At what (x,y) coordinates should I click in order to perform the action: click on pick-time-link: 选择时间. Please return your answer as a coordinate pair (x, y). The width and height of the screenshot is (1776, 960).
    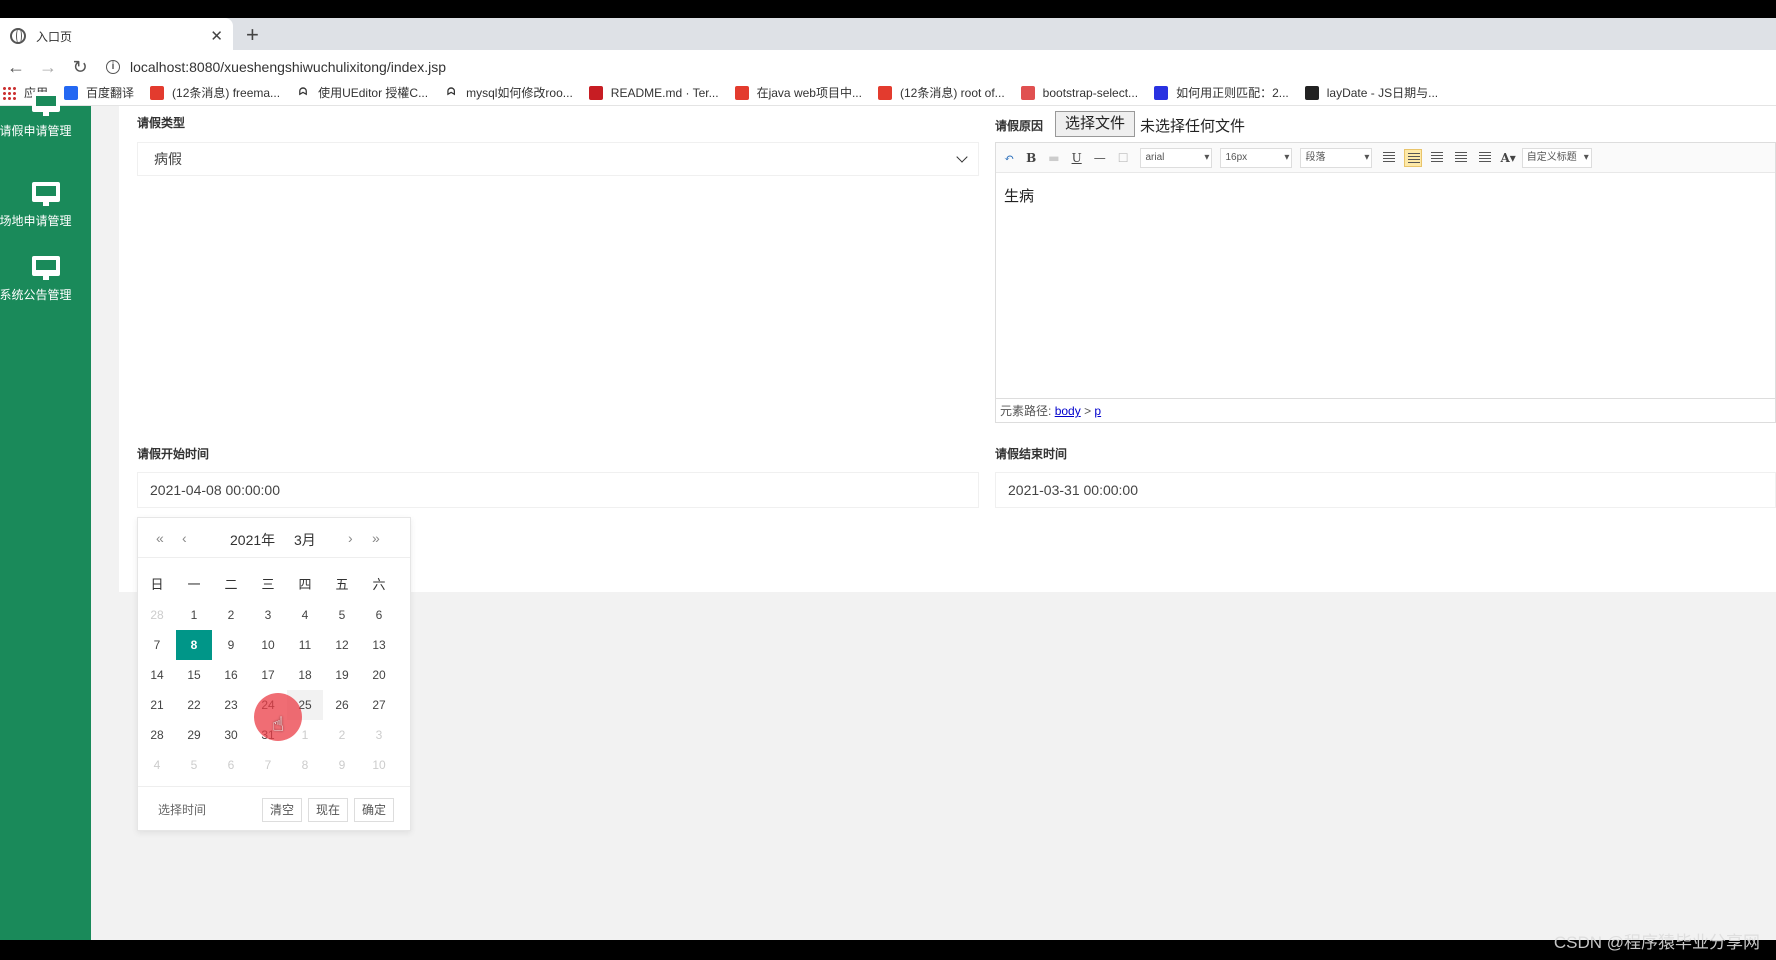
    Looking at the image, I should click on (182, 809).